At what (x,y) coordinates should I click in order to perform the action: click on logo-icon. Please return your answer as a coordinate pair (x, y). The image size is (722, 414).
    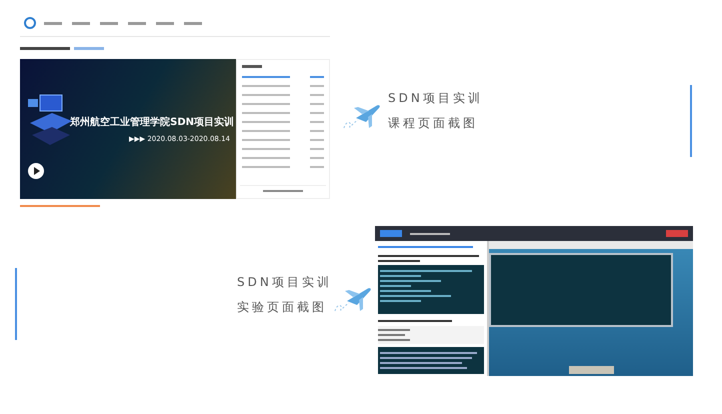
    Looking at the image, I should click on (30, 23).